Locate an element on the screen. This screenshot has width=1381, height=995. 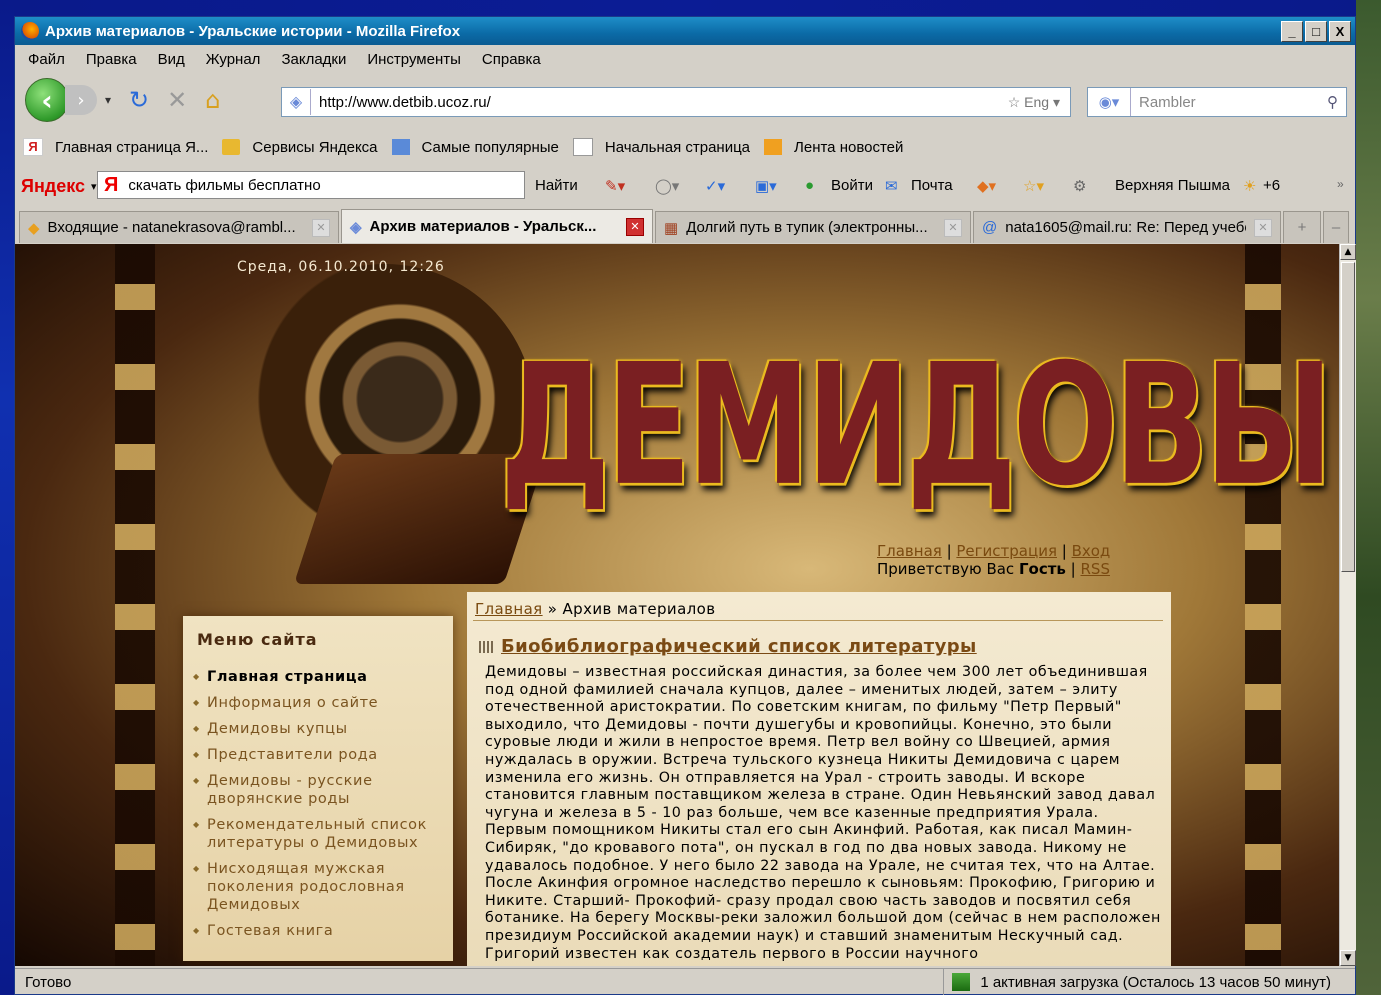
weather-temp: +6 is located at coordinates (1271, 185).